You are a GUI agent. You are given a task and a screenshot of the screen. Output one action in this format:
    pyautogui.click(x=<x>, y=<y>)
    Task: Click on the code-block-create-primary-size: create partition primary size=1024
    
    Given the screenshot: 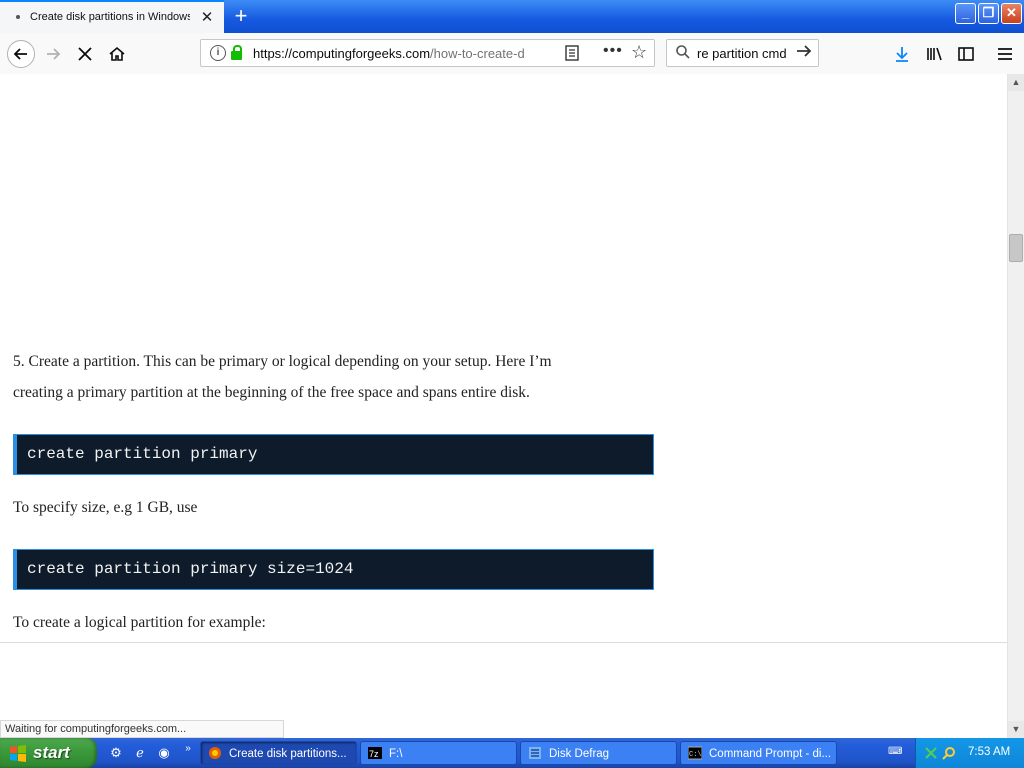 What is the action you would take?
    pyautogui.click(x=333, y=569)
    